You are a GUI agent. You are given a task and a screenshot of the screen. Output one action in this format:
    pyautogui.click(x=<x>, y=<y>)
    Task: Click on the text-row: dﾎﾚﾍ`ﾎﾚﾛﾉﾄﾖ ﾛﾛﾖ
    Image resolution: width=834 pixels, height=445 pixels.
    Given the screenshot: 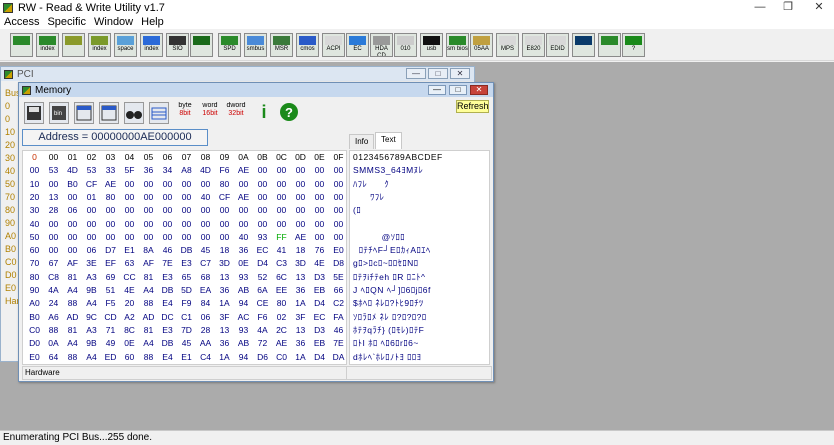 What is the action you would take?
    pyautogui.click(x=387, y=357)
    